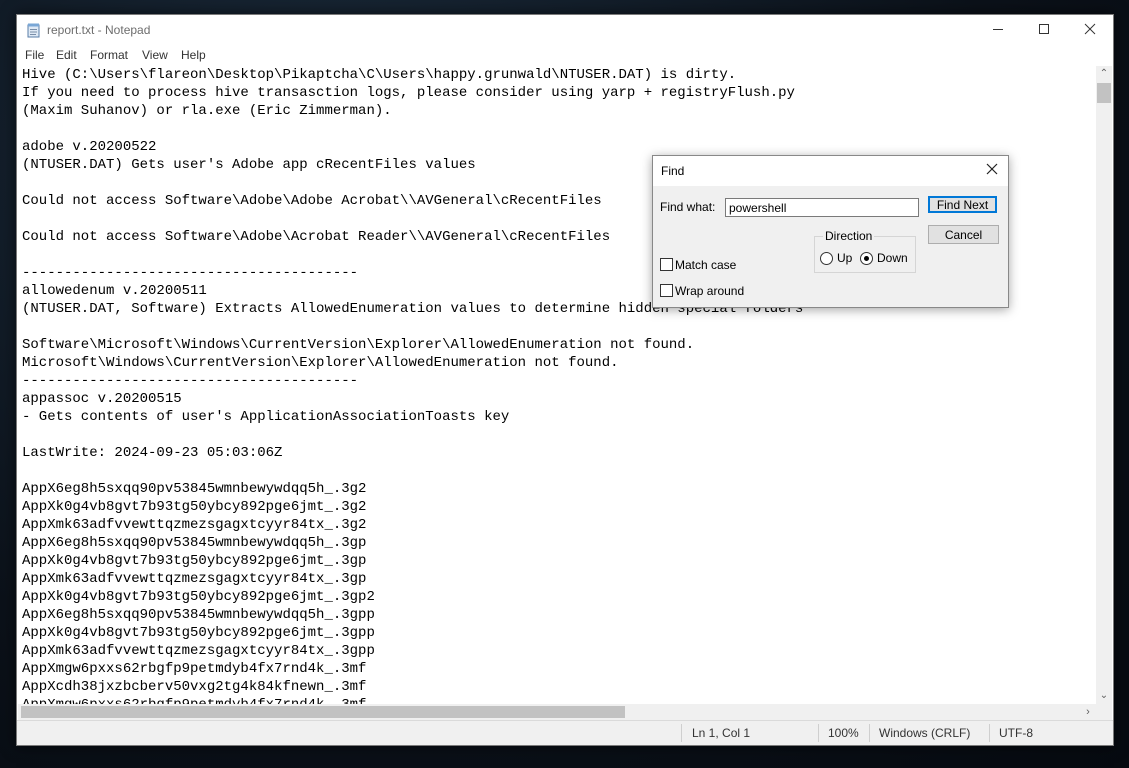  I want to click on wrap-around-label: Wrap around, so click(709, 291).